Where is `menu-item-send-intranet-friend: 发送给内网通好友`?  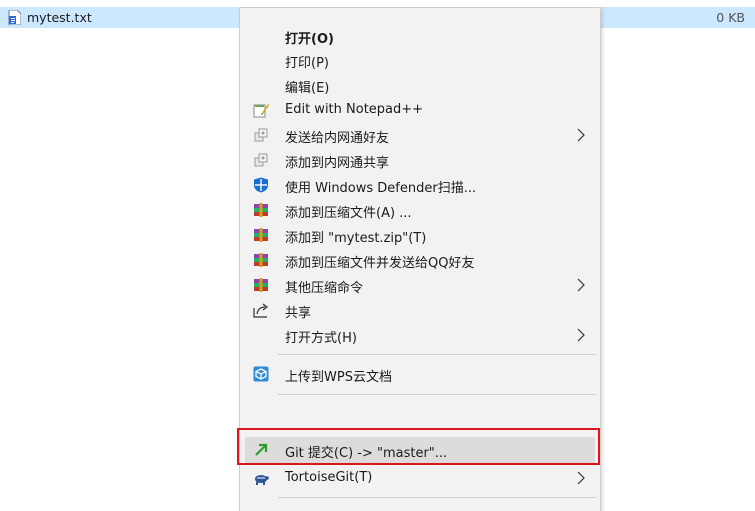
menu-item-send-intranet-friend: 发送给内网通好友 is located at coordinates (420, 135).